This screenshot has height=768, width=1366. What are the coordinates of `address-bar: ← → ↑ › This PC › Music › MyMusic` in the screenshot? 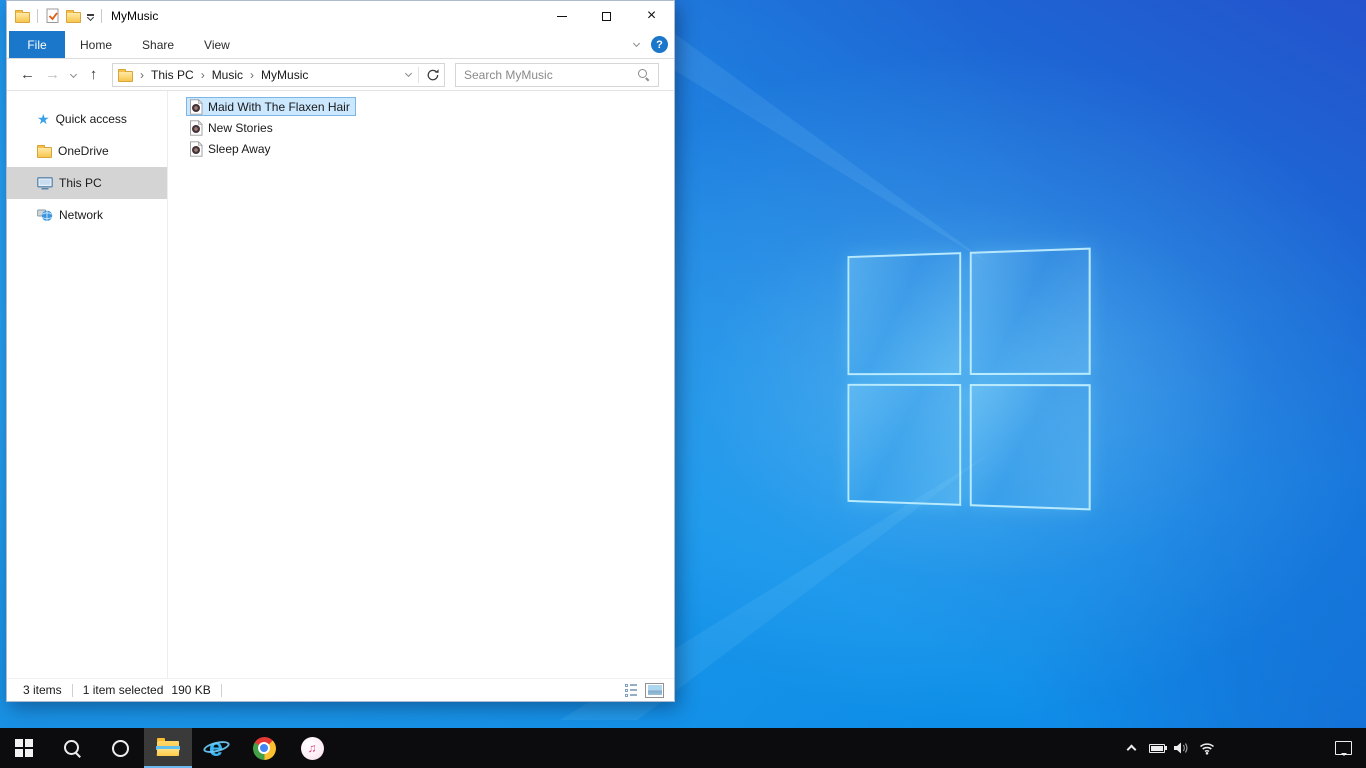 It's located at (340, 75).